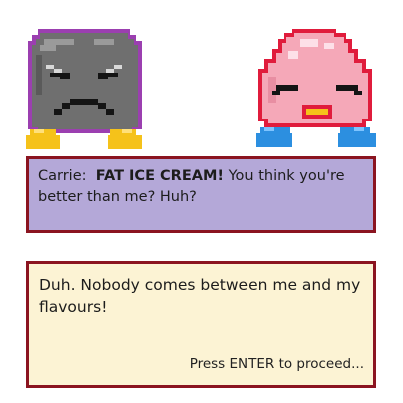 The image size is (403, 403). Describe the element at coordinates (84, 89) in the screenshot. I see `angry-rock-icon` at that location.